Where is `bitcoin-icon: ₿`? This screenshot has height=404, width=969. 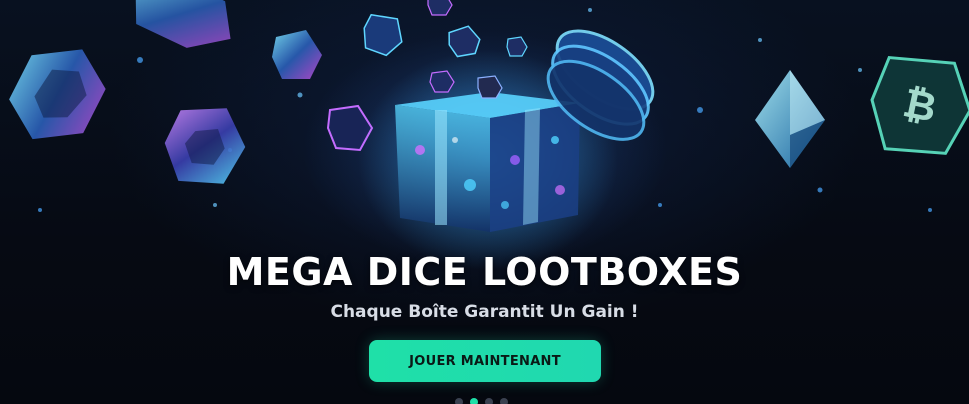
bitcoin-icon: ₿ is located at coordinates (919, 105).